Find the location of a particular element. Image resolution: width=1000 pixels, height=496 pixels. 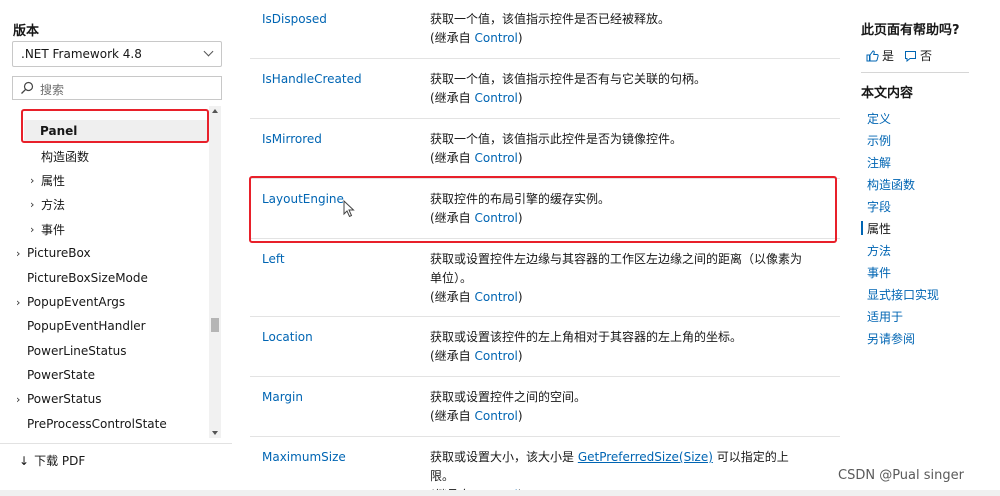

tree-item-label: 构造函数 is located at coordinates (65, 156).